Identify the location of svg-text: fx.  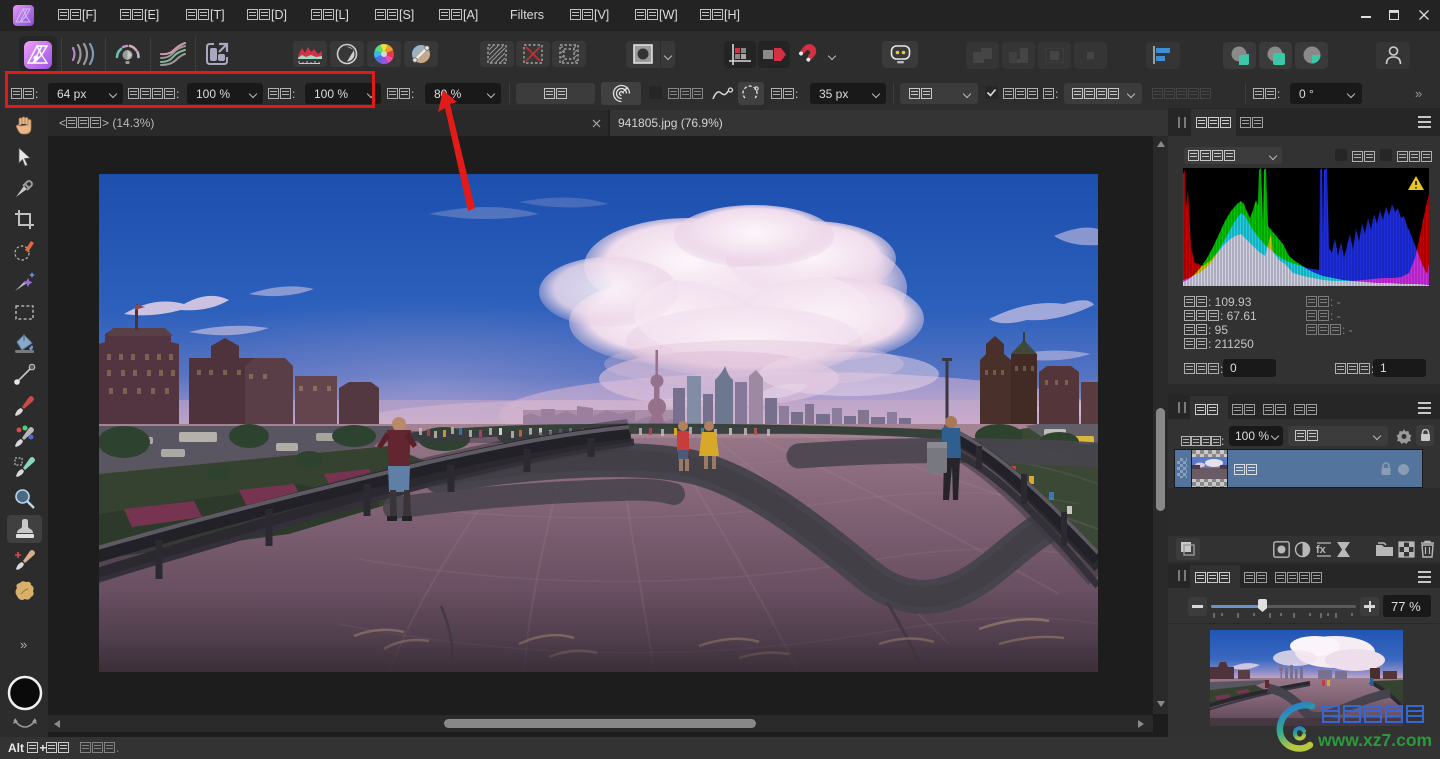
(1321, 550).